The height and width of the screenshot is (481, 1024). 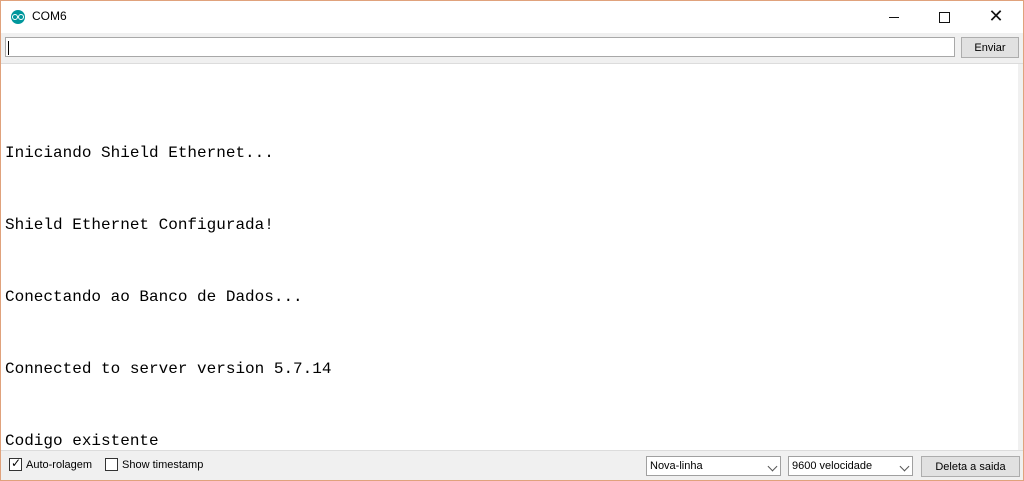 I want to click on baud-rate-select: 9600 velocidade, so click(x=850, y=466).